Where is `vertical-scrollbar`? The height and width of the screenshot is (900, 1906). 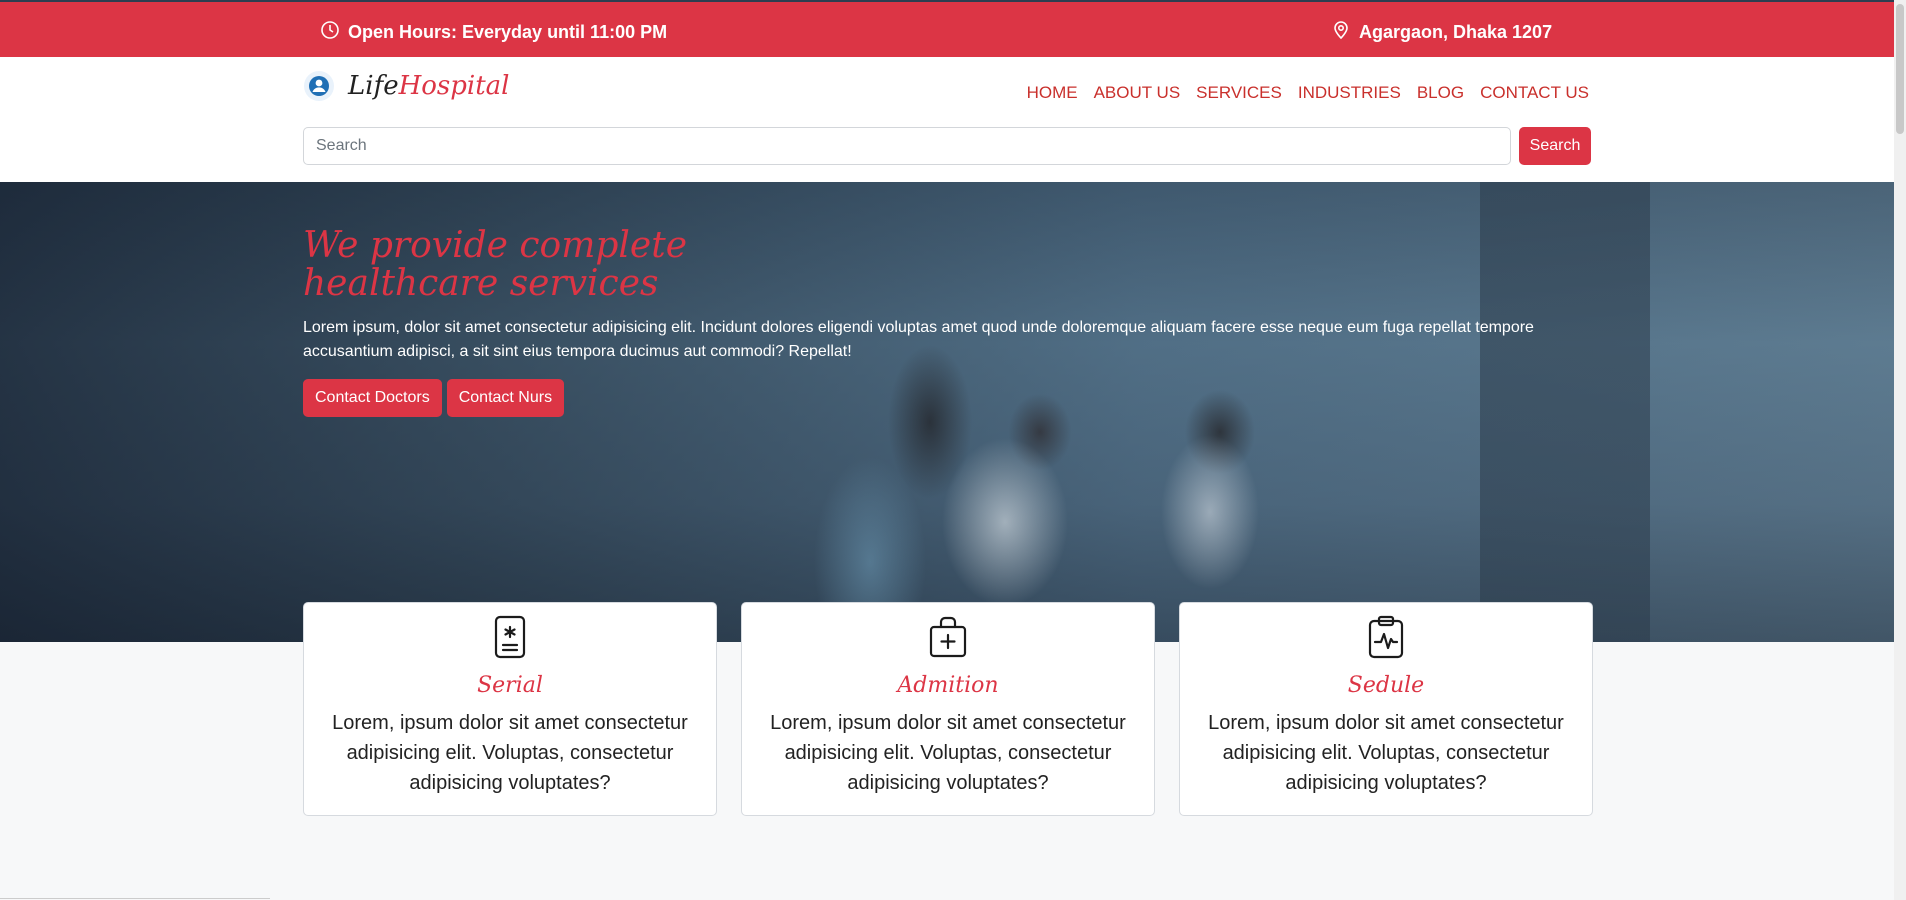 vertical-scrollbar is located at coordinates (1900, 450).